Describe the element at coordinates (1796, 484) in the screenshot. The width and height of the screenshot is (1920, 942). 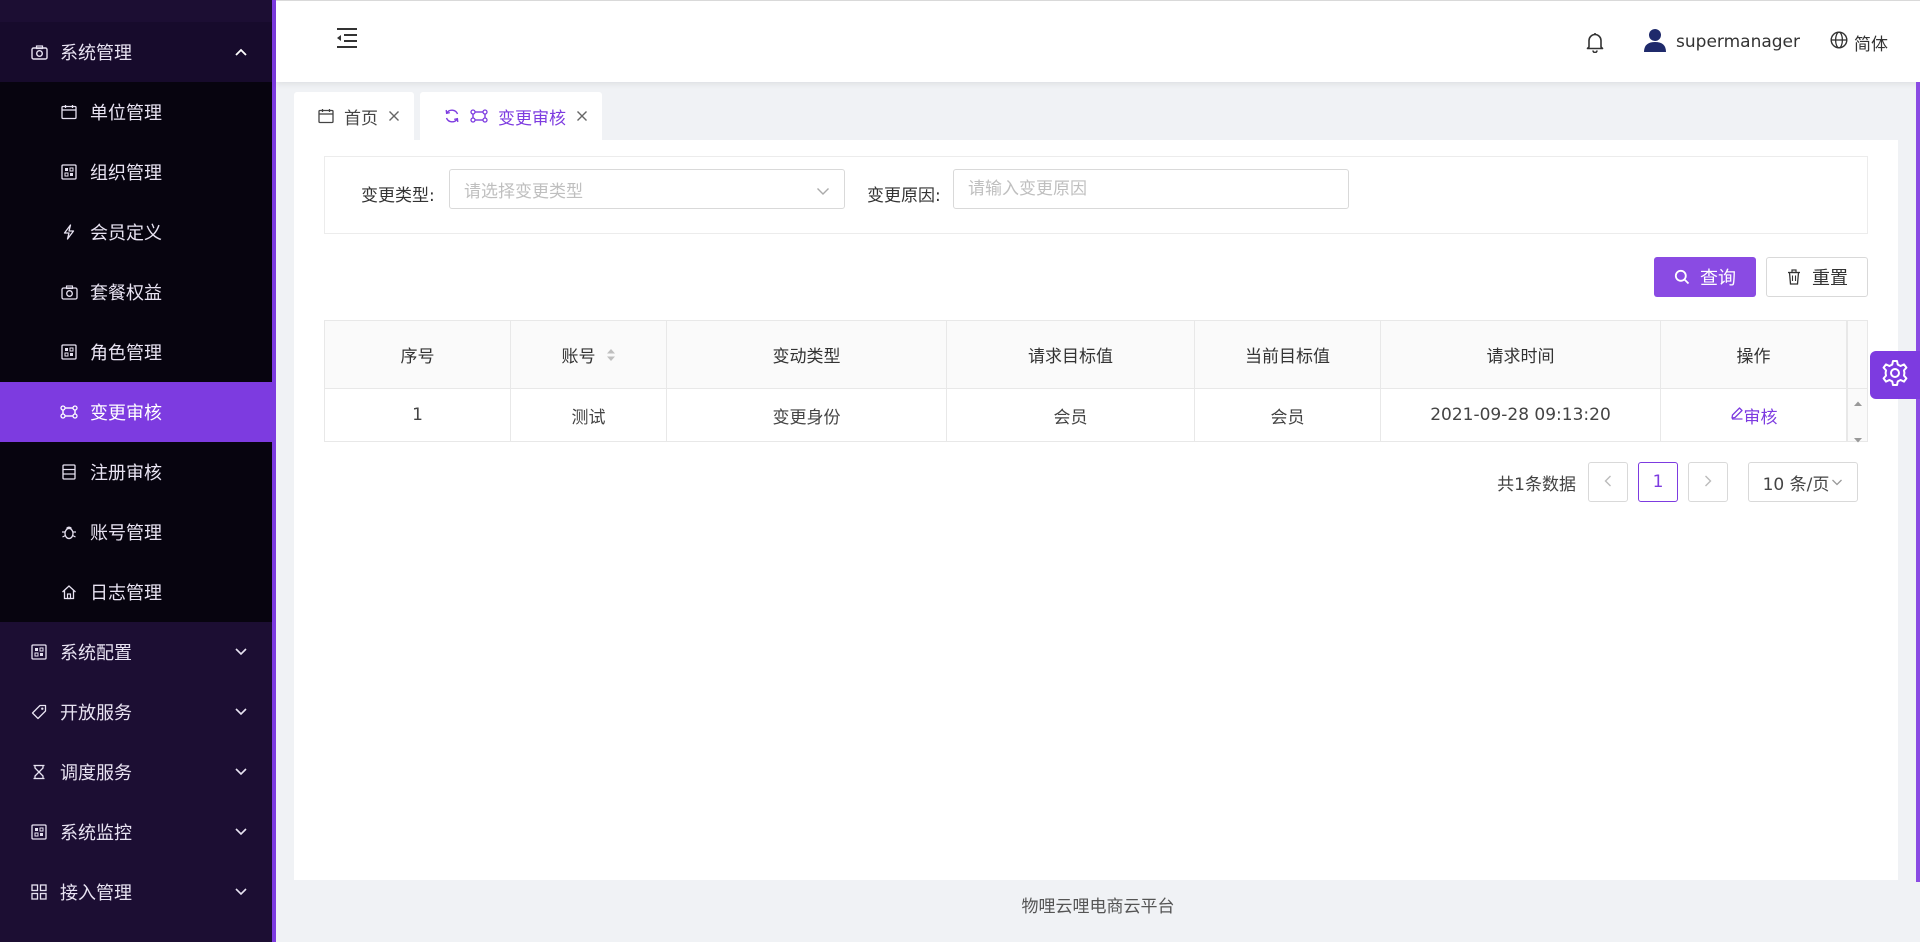
I see `page-size-label: 10 条/页` at that location.